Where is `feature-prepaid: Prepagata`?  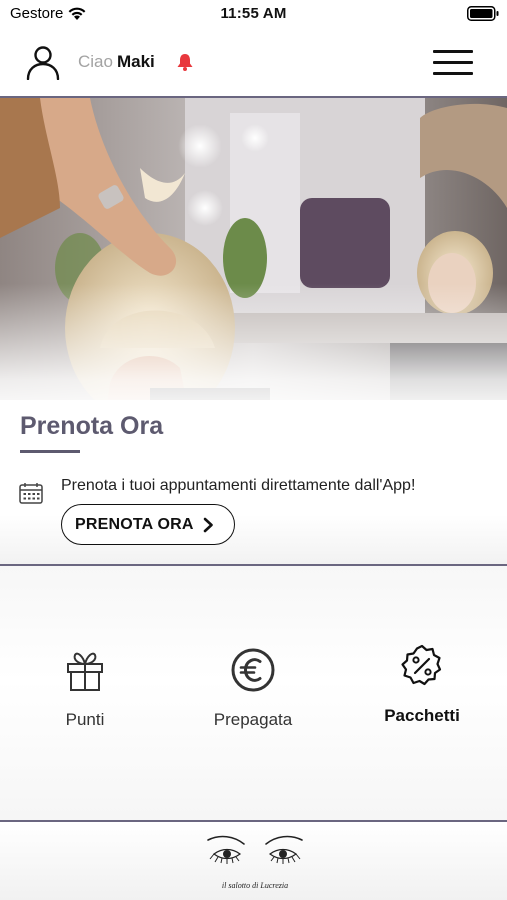 feature-prepaid: Prepagata is located at coordinates (253, 703).